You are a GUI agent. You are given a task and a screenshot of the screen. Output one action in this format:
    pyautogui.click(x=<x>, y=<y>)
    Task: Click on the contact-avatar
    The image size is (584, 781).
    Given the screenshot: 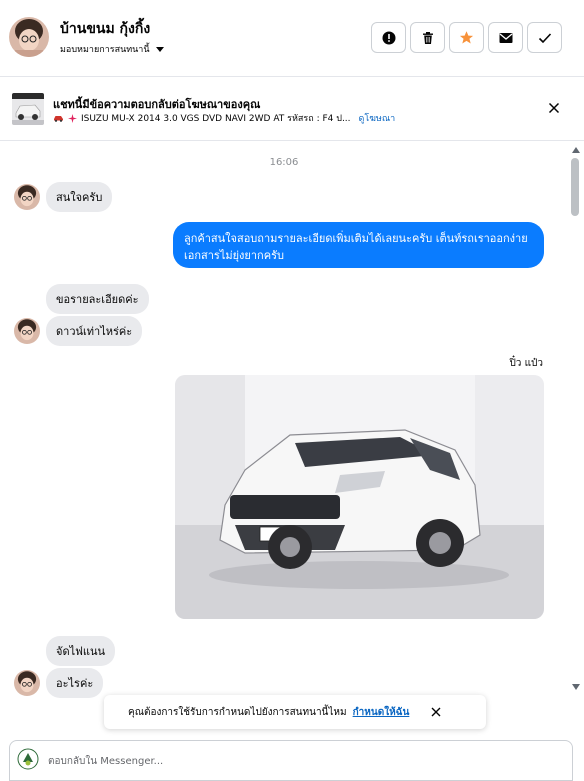 What is the action you would take?
    pyautogui.click(x=29, y=37)
    